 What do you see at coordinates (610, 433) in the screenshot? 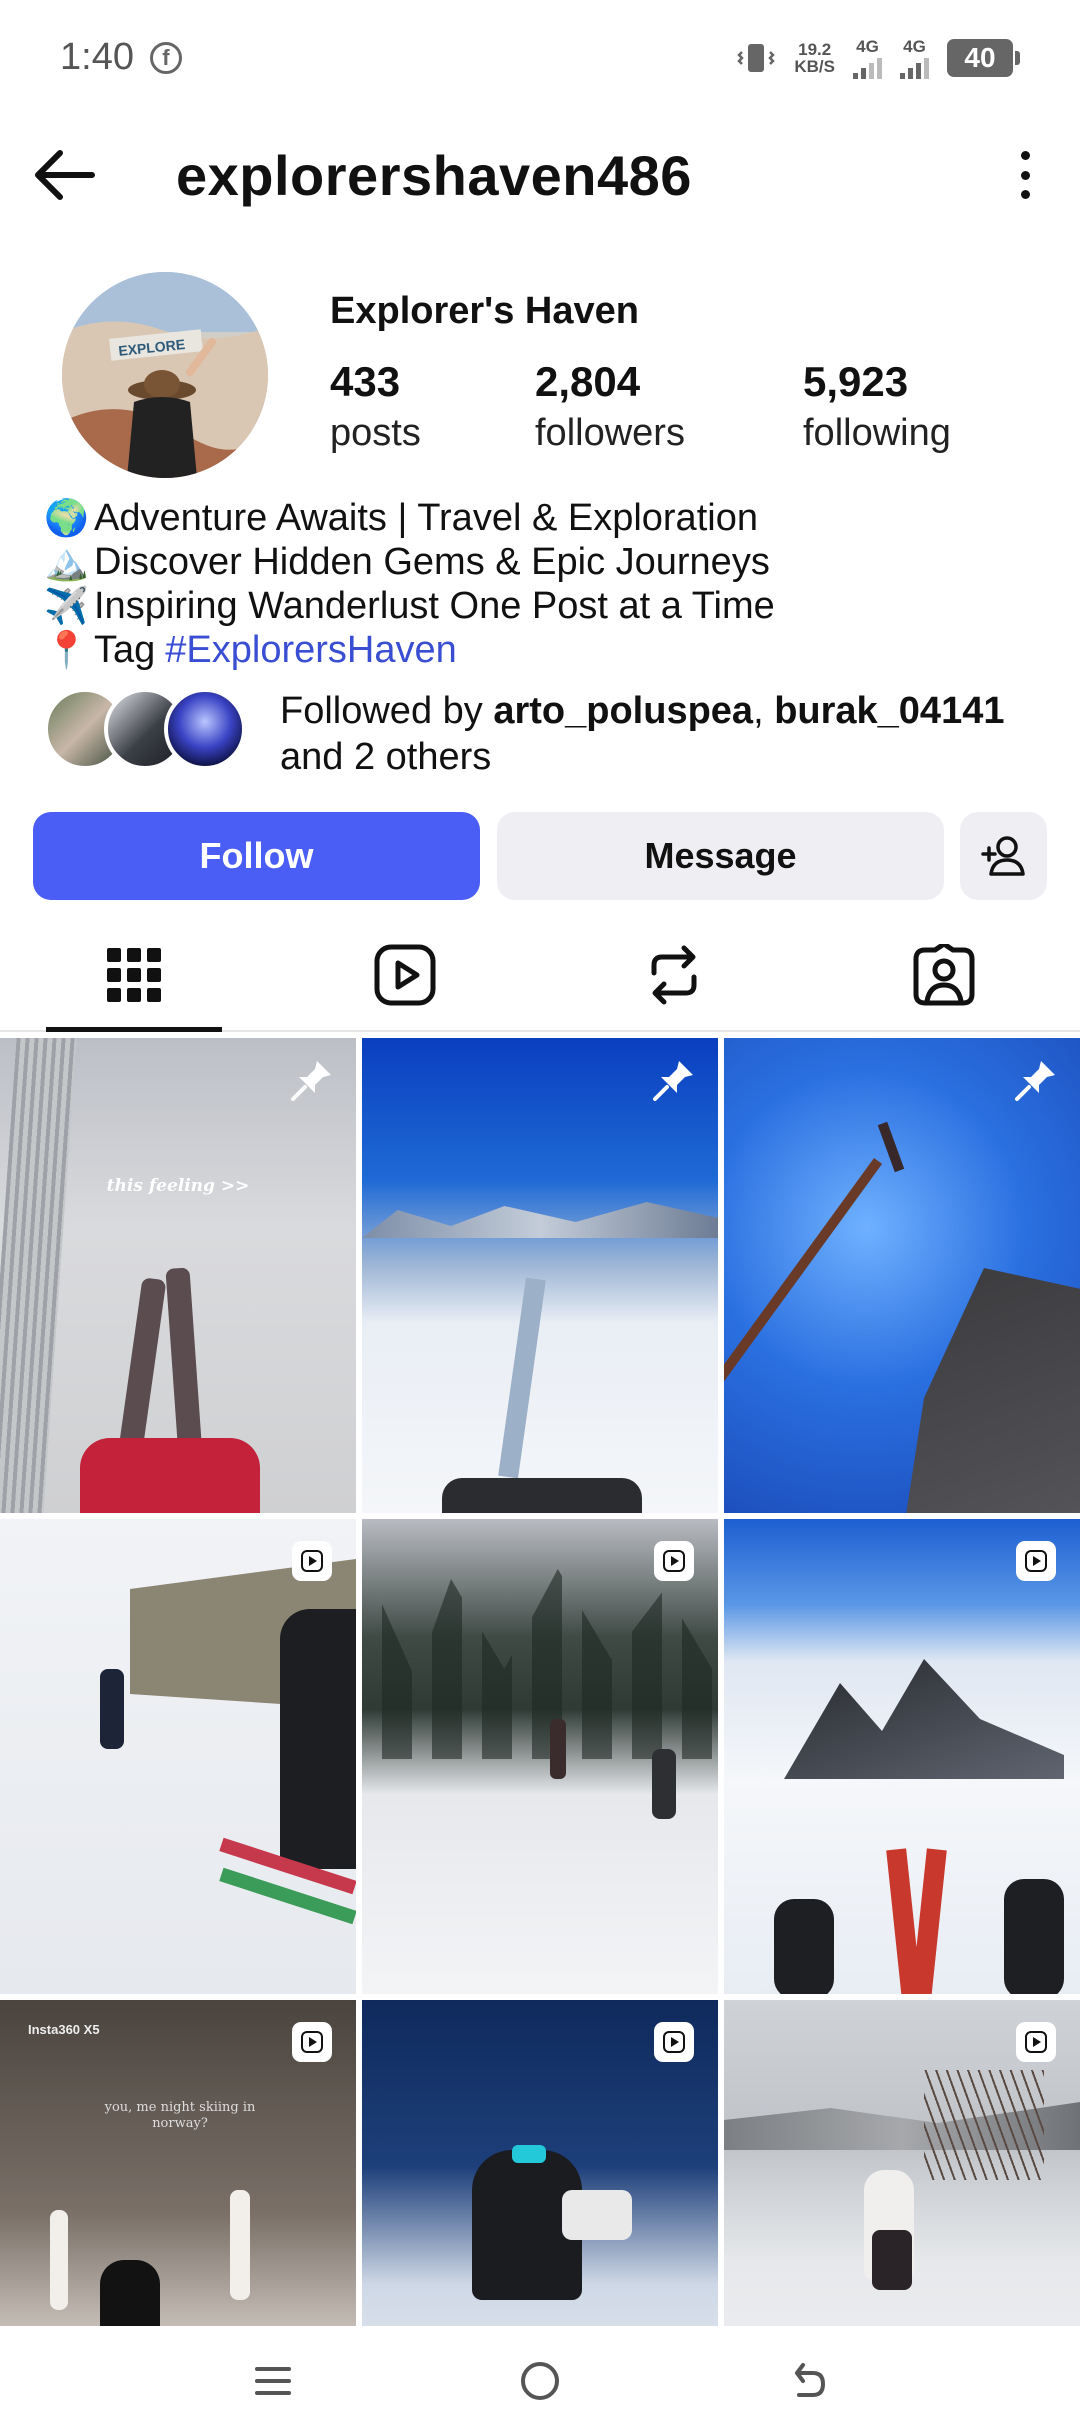
I see `followers-label: followers` at bounding box center [610, 433].